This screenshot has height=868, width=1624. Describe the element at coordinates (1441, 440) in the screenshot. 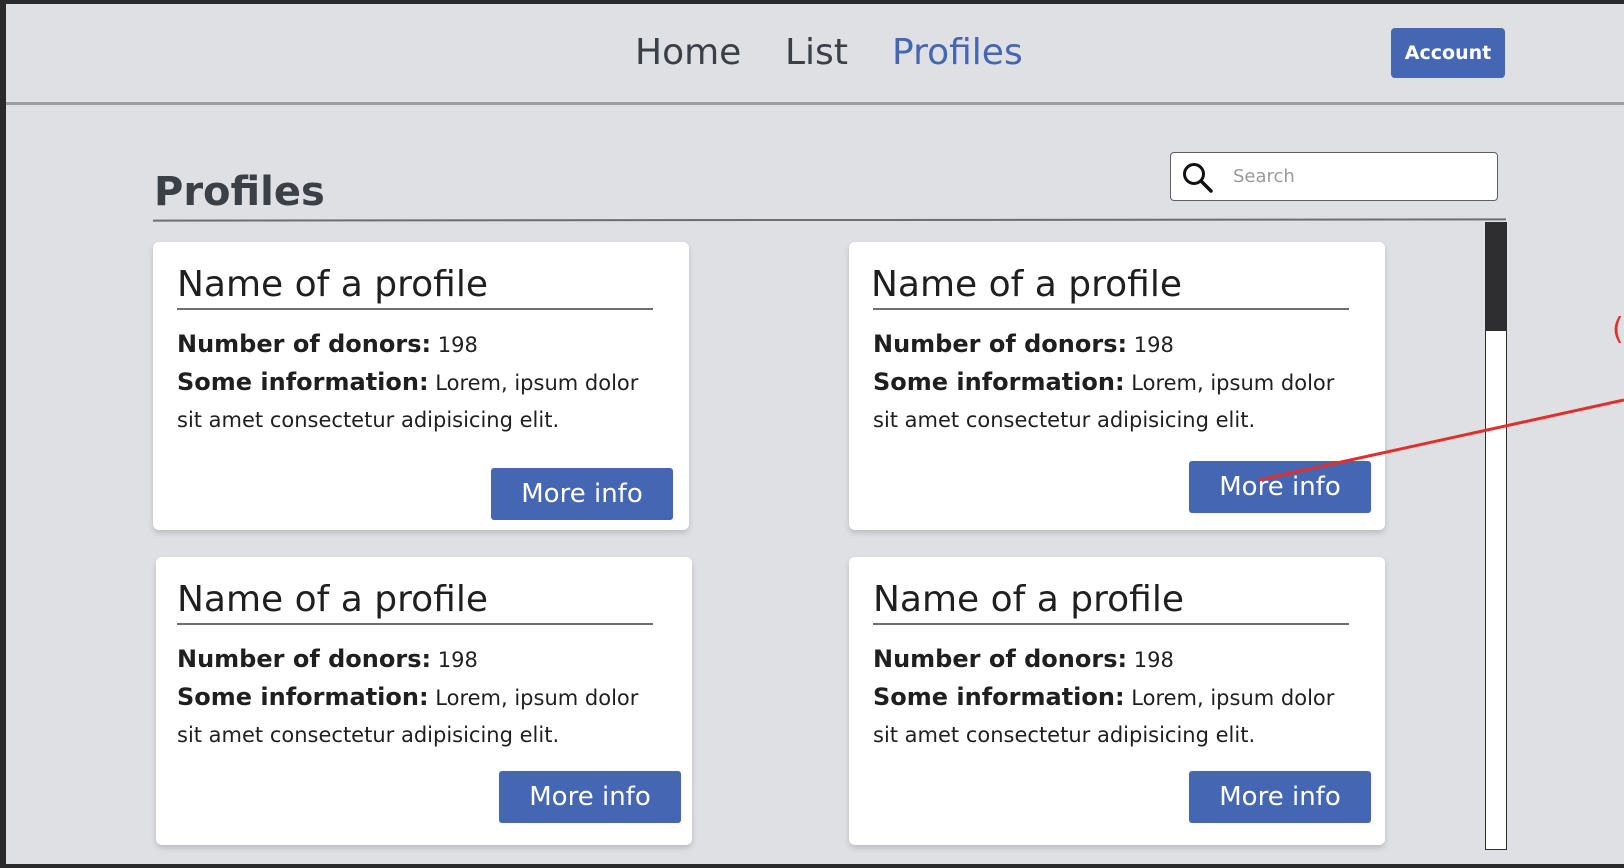

I see `annotation-arrow` at that location.